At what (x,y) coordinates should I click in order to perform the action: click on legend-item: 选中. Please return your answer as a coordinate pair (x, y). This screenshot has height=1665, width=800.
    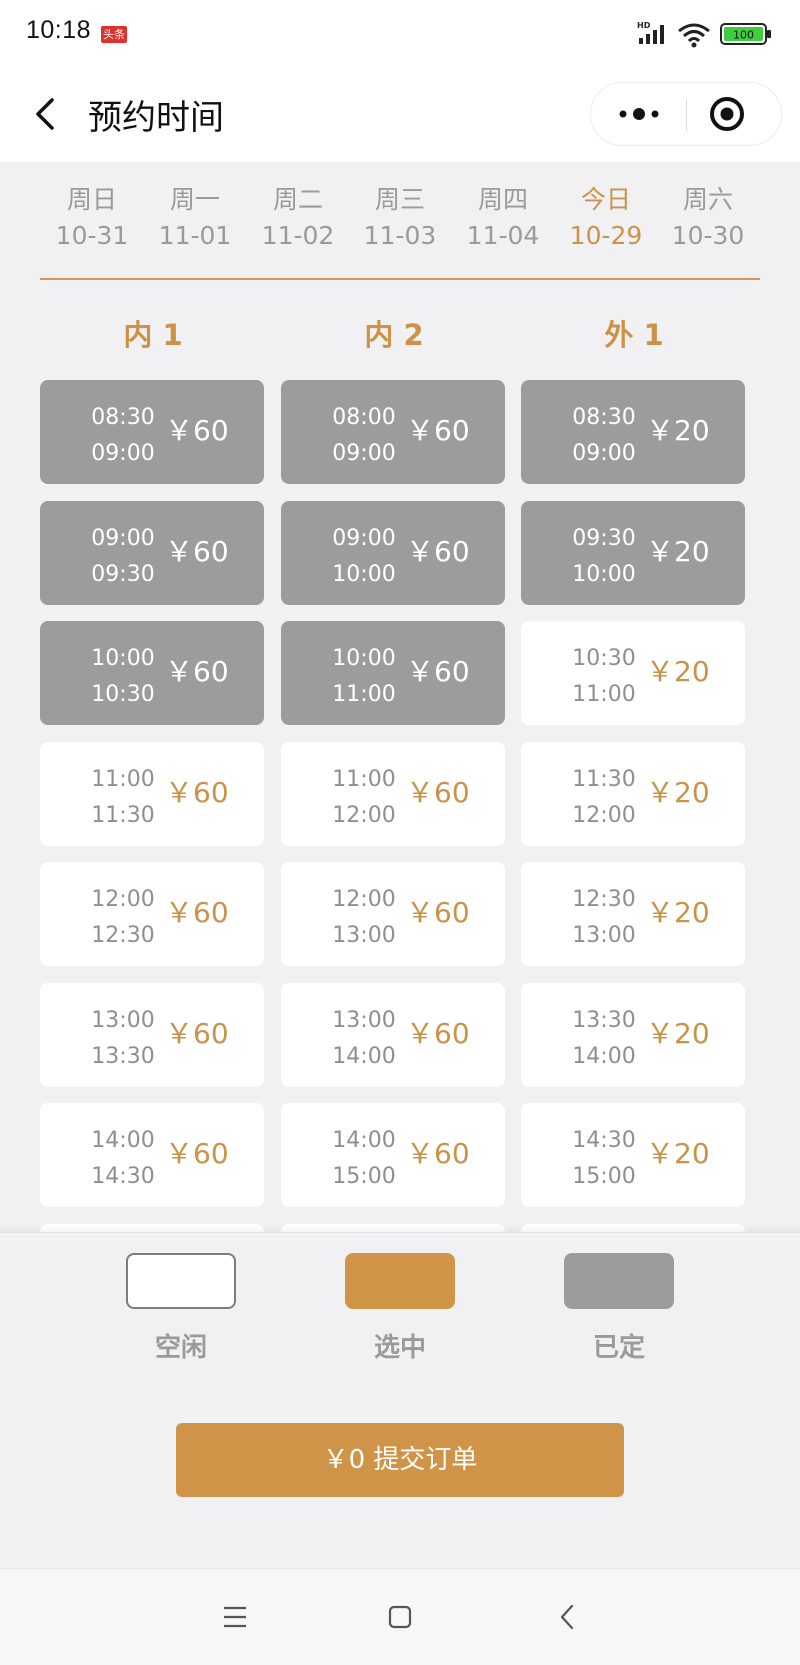
    Looking at the image, I should click on (400, 1308).